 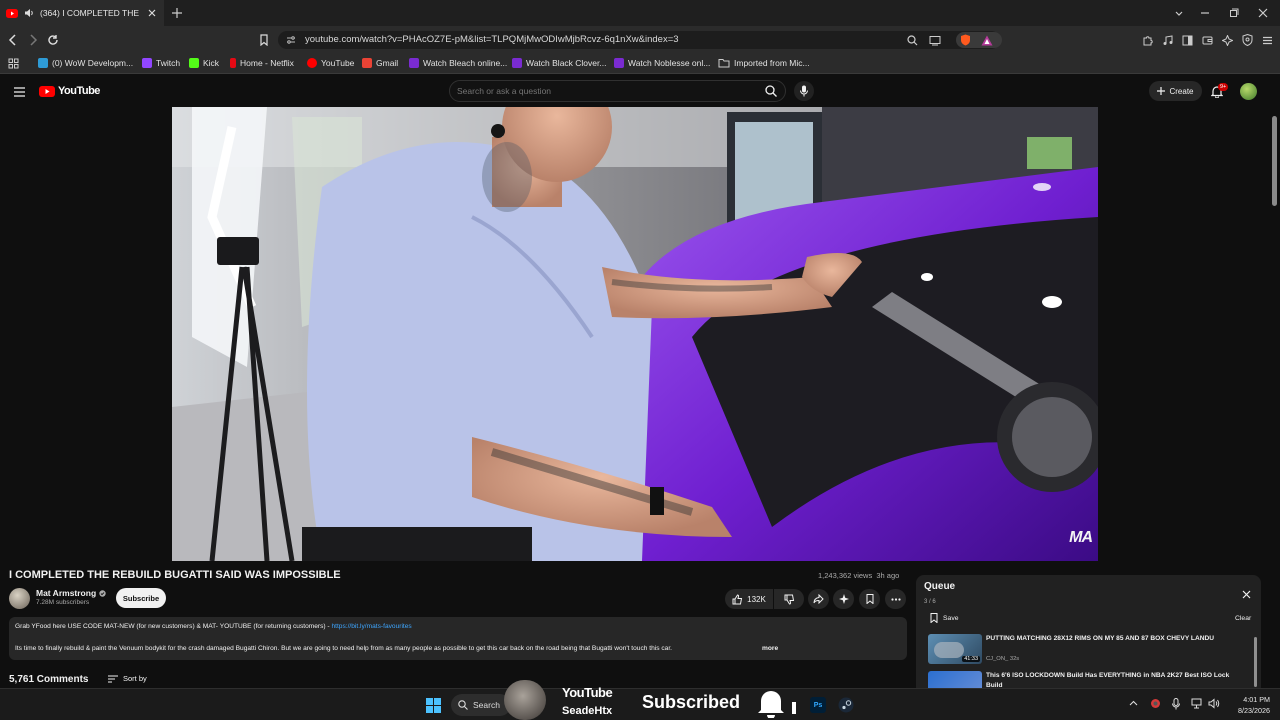 What do you see at coordinates (291, 40) in the screenshot?
I see `site-info-icon` at bounding box center [291, 40].